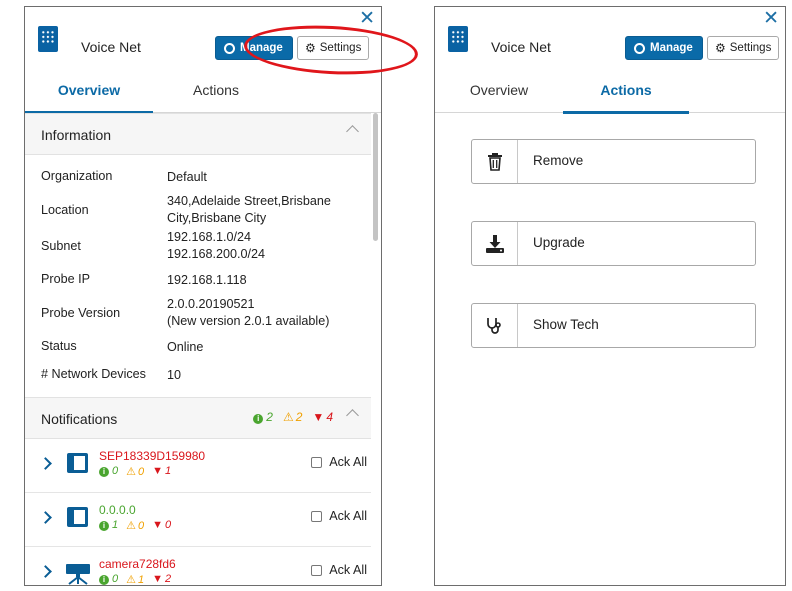 This screenshot has height=591, width=792. I want to click on scrollbar-thumb, so click(375, 177).